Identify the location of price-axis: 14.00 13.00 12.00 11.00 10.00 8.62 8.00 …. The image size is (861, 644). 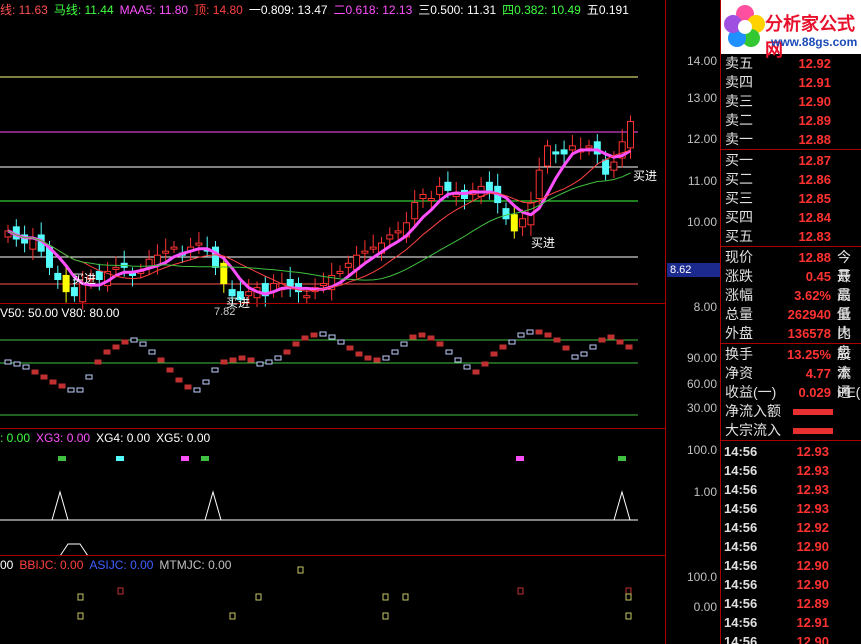
(693, 322).